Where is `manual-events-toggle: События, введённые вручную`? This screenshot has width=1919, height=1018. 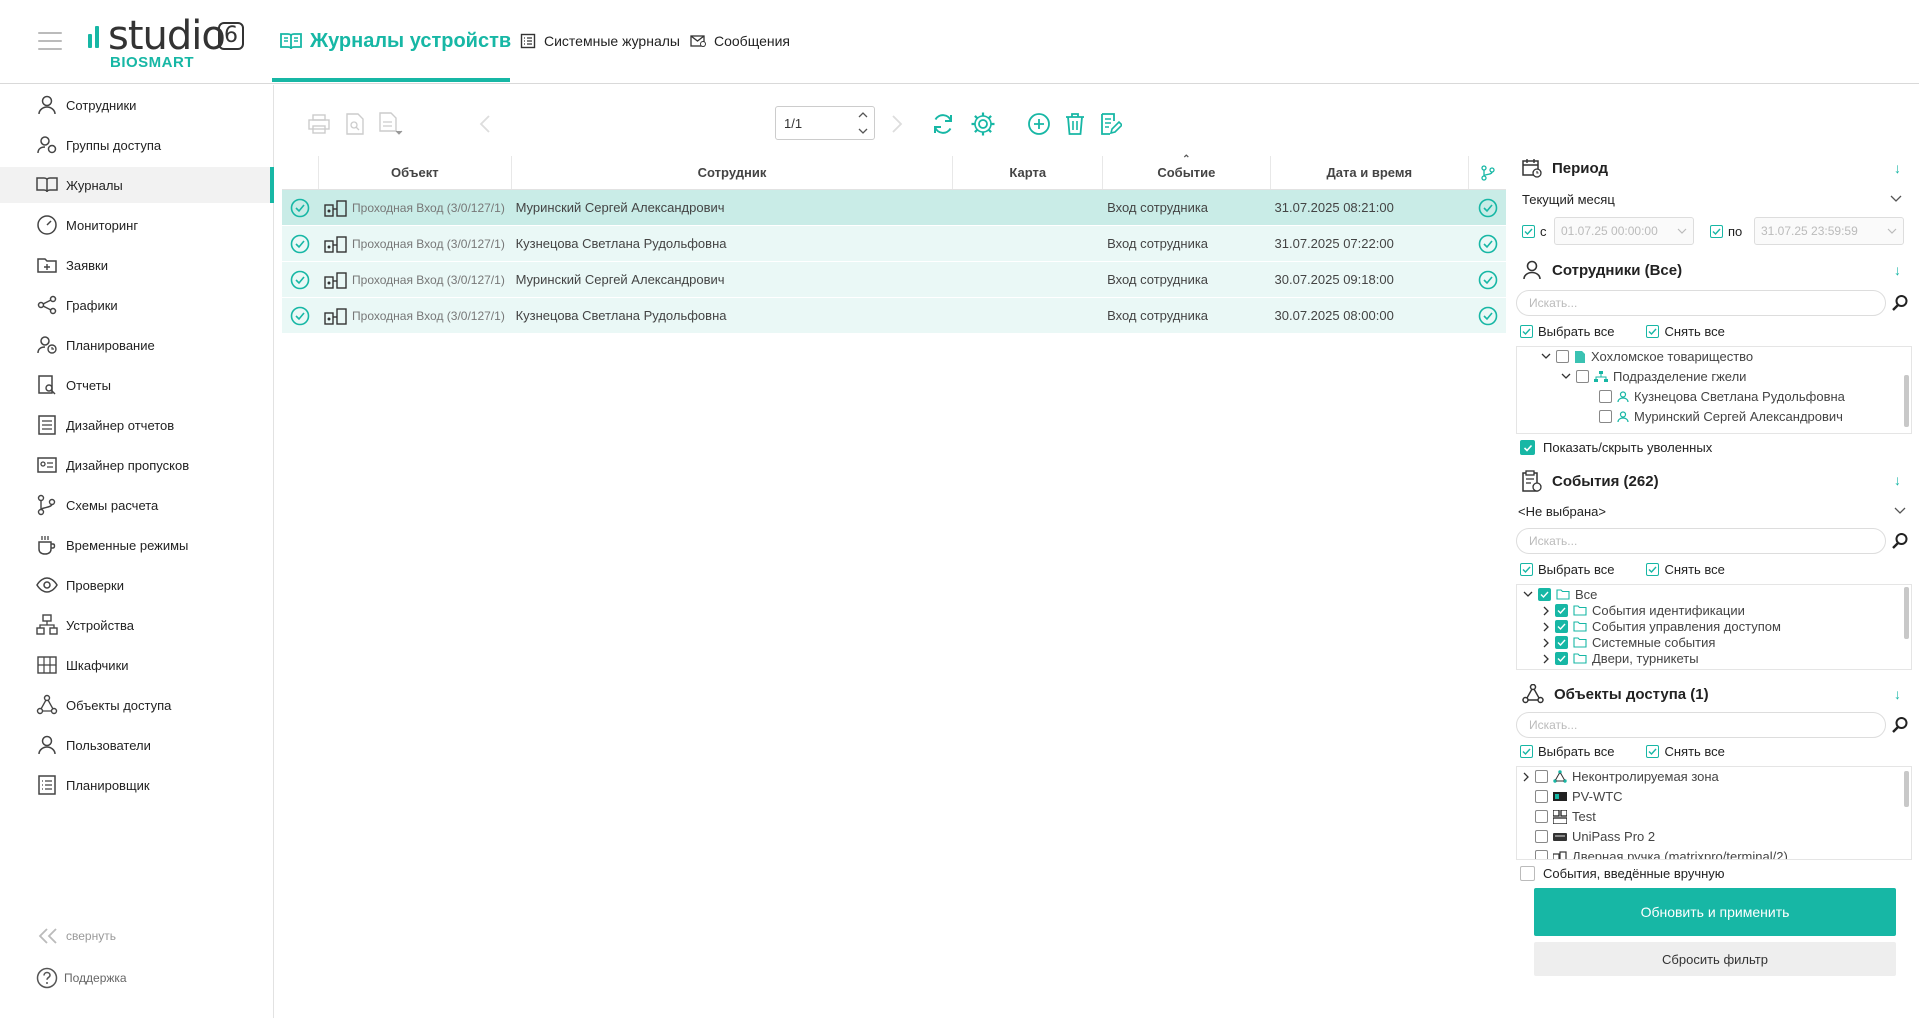 manual-events-toggle: События, введённые вручную is located at coordinates (1622, 873).